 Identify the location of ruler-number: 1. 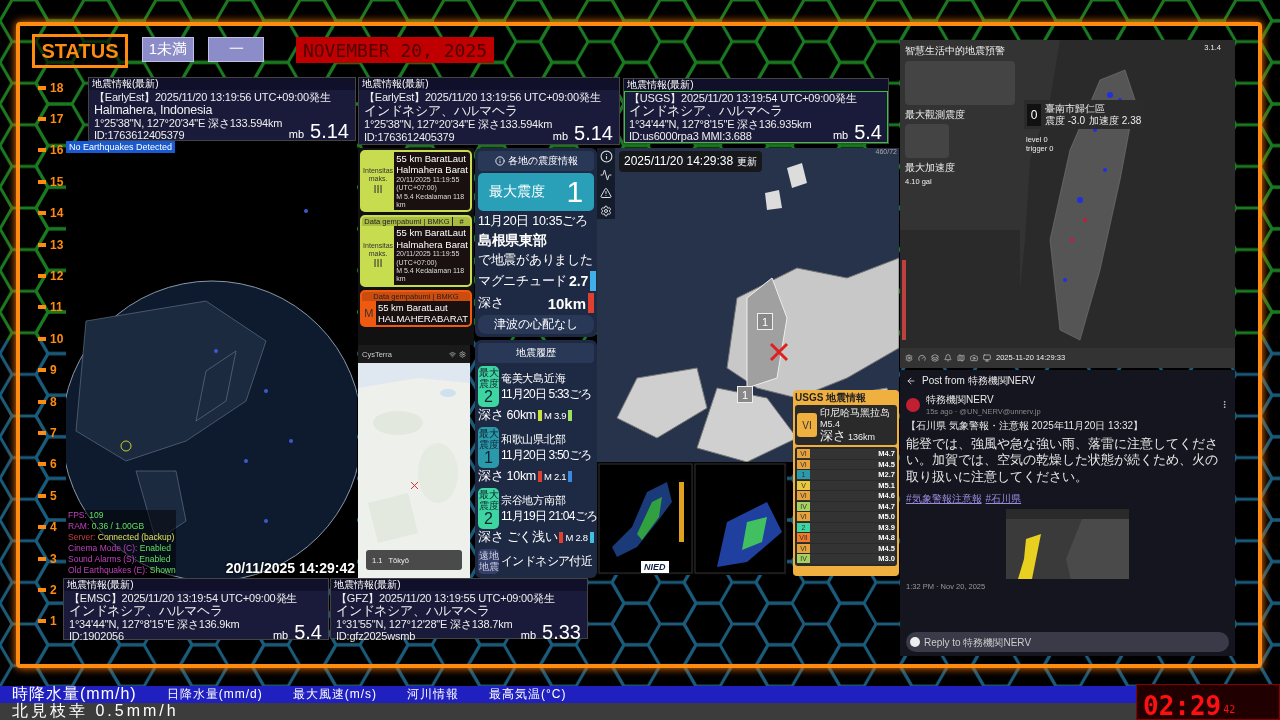
(53, 621).